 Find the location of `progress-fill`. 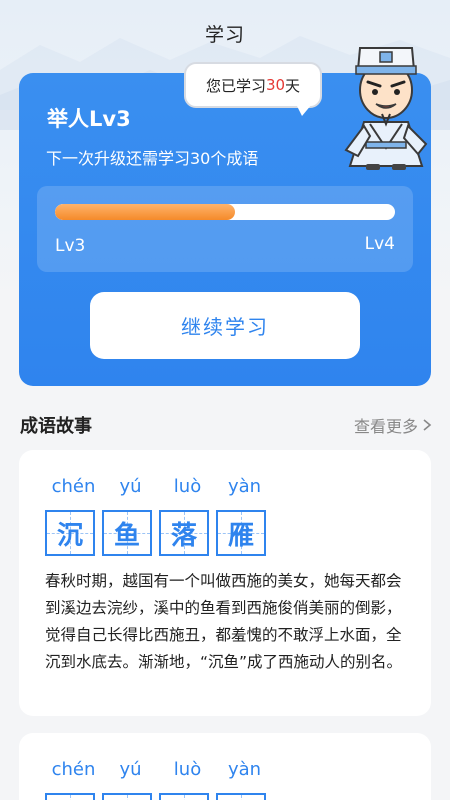

progress-fill is located at coordinates (145, 212).